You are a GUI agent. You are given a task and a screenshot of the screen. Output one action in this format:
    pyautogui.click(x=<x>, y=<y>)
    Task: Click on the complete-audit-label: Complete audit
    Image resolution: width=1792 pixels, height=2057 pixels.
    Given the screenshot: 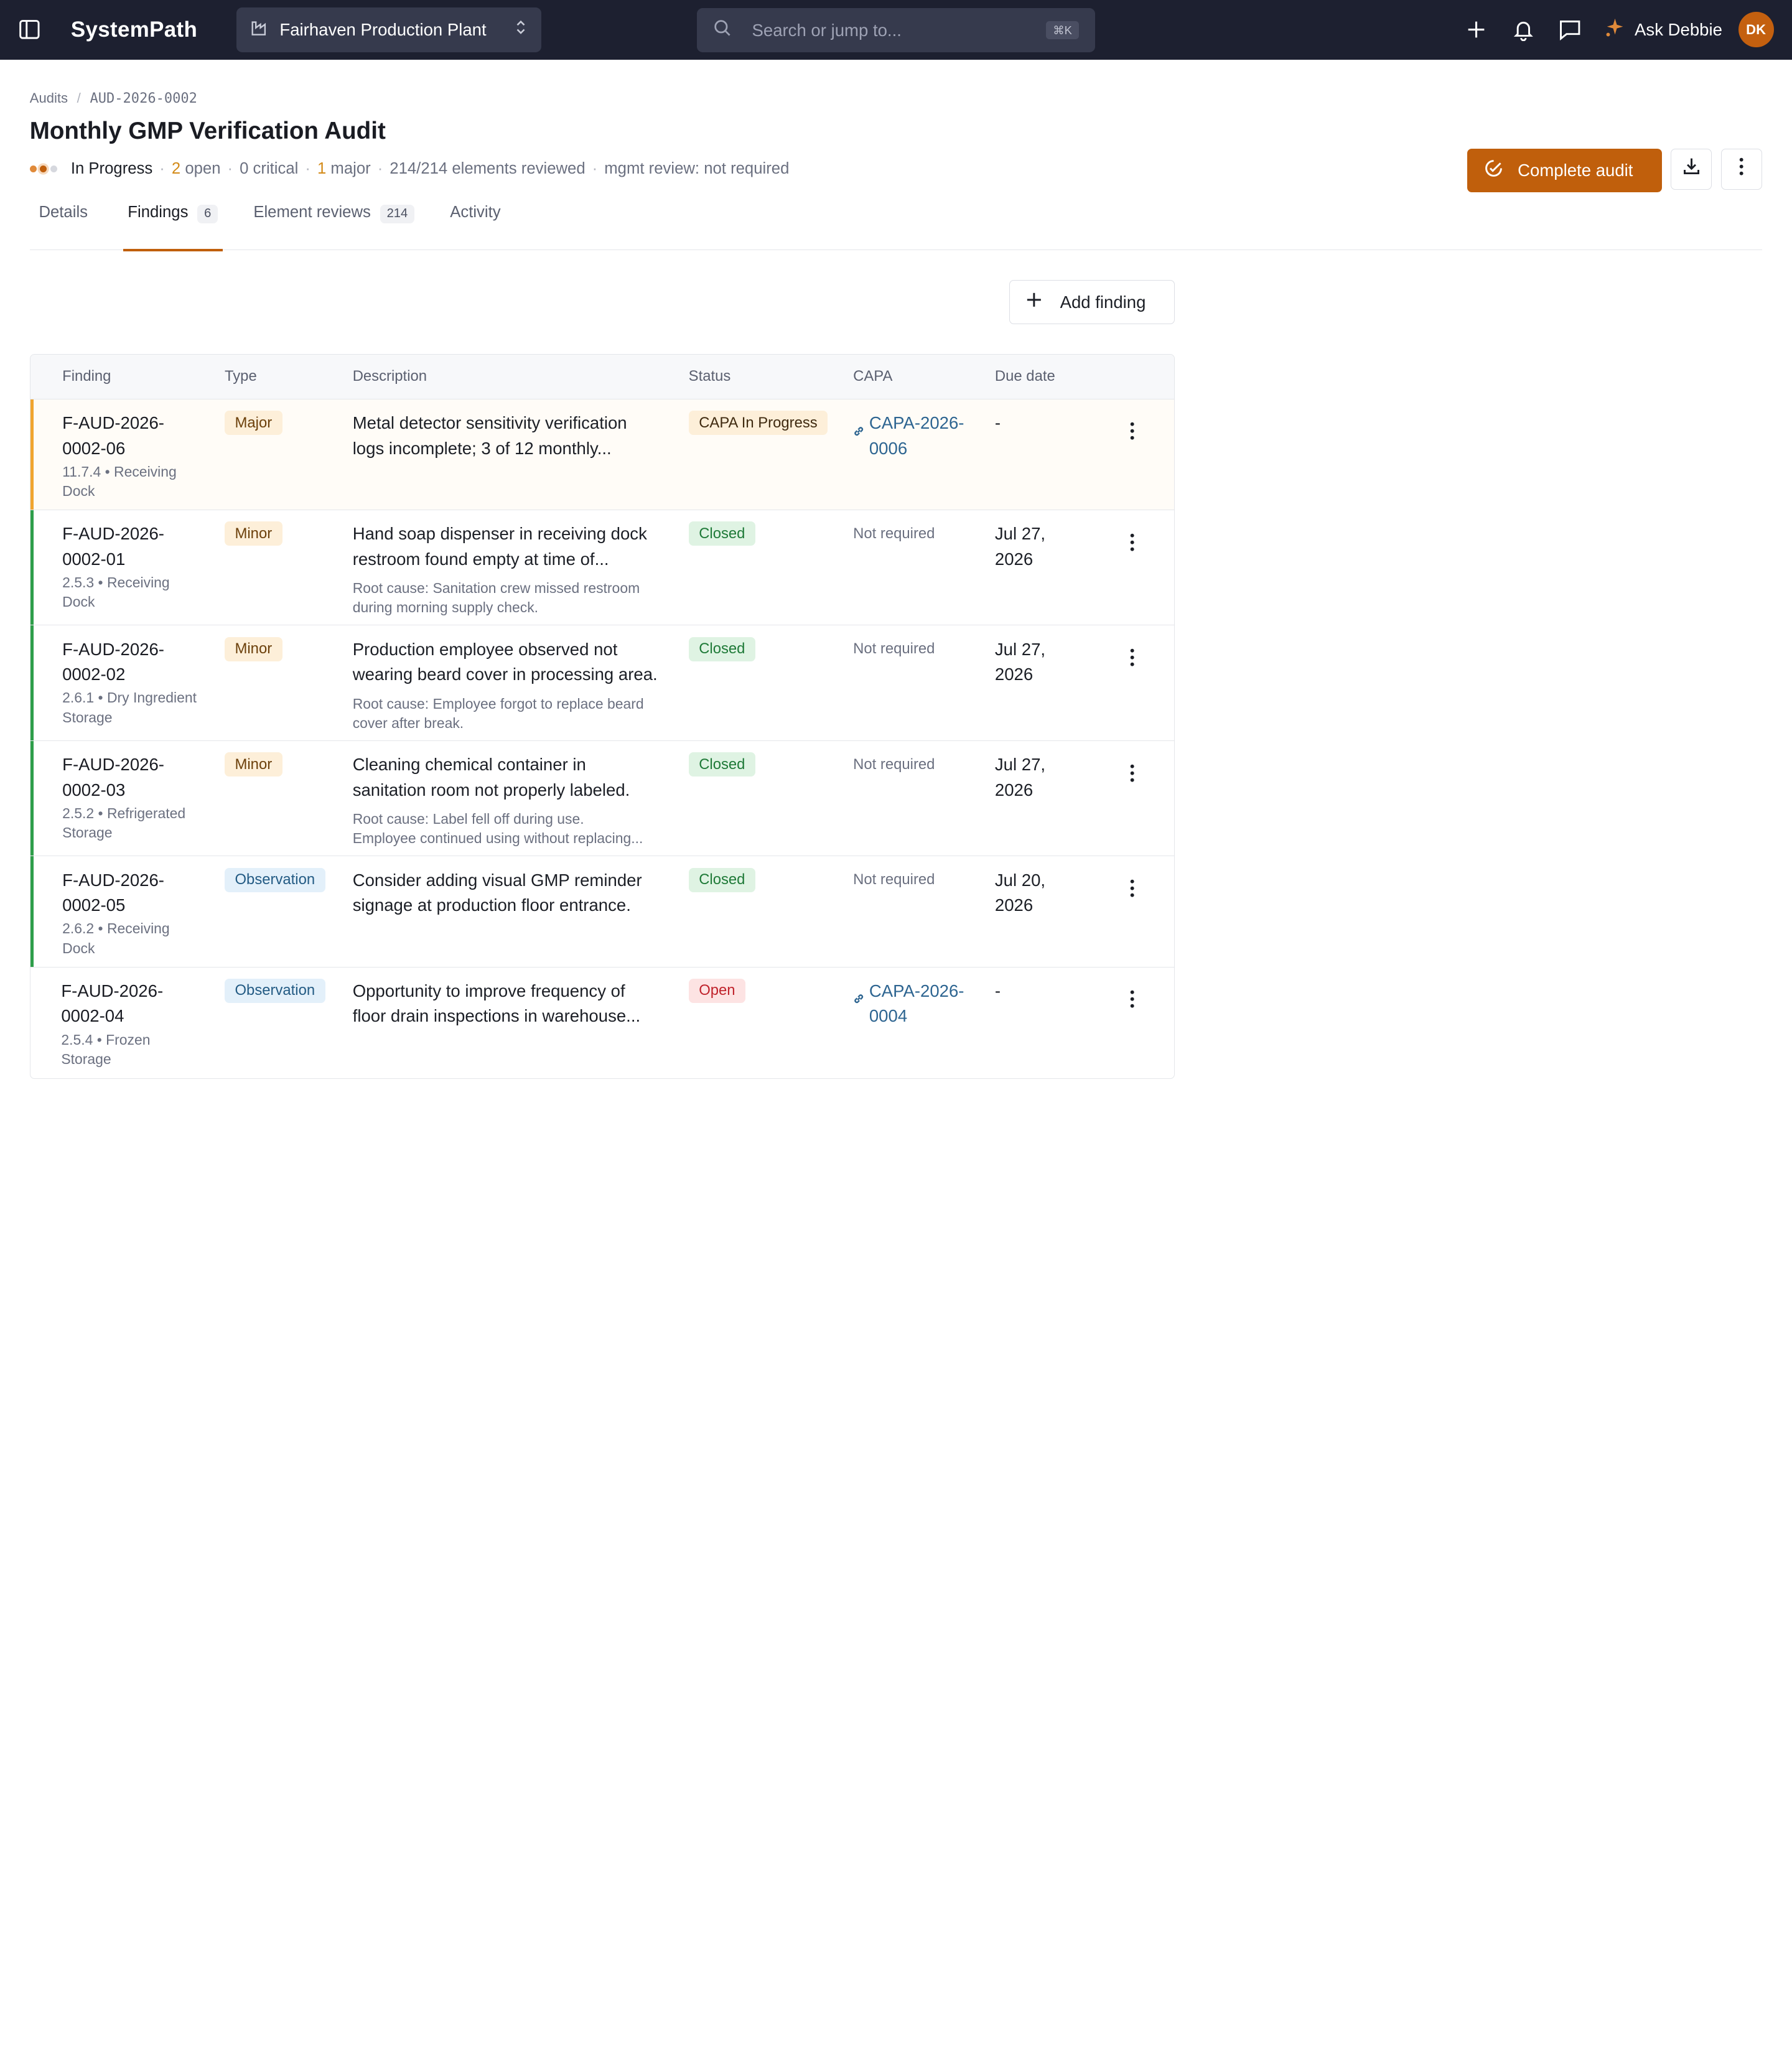 What is the action you would take?
    pyautogui.click(x=1575, y=170)
    